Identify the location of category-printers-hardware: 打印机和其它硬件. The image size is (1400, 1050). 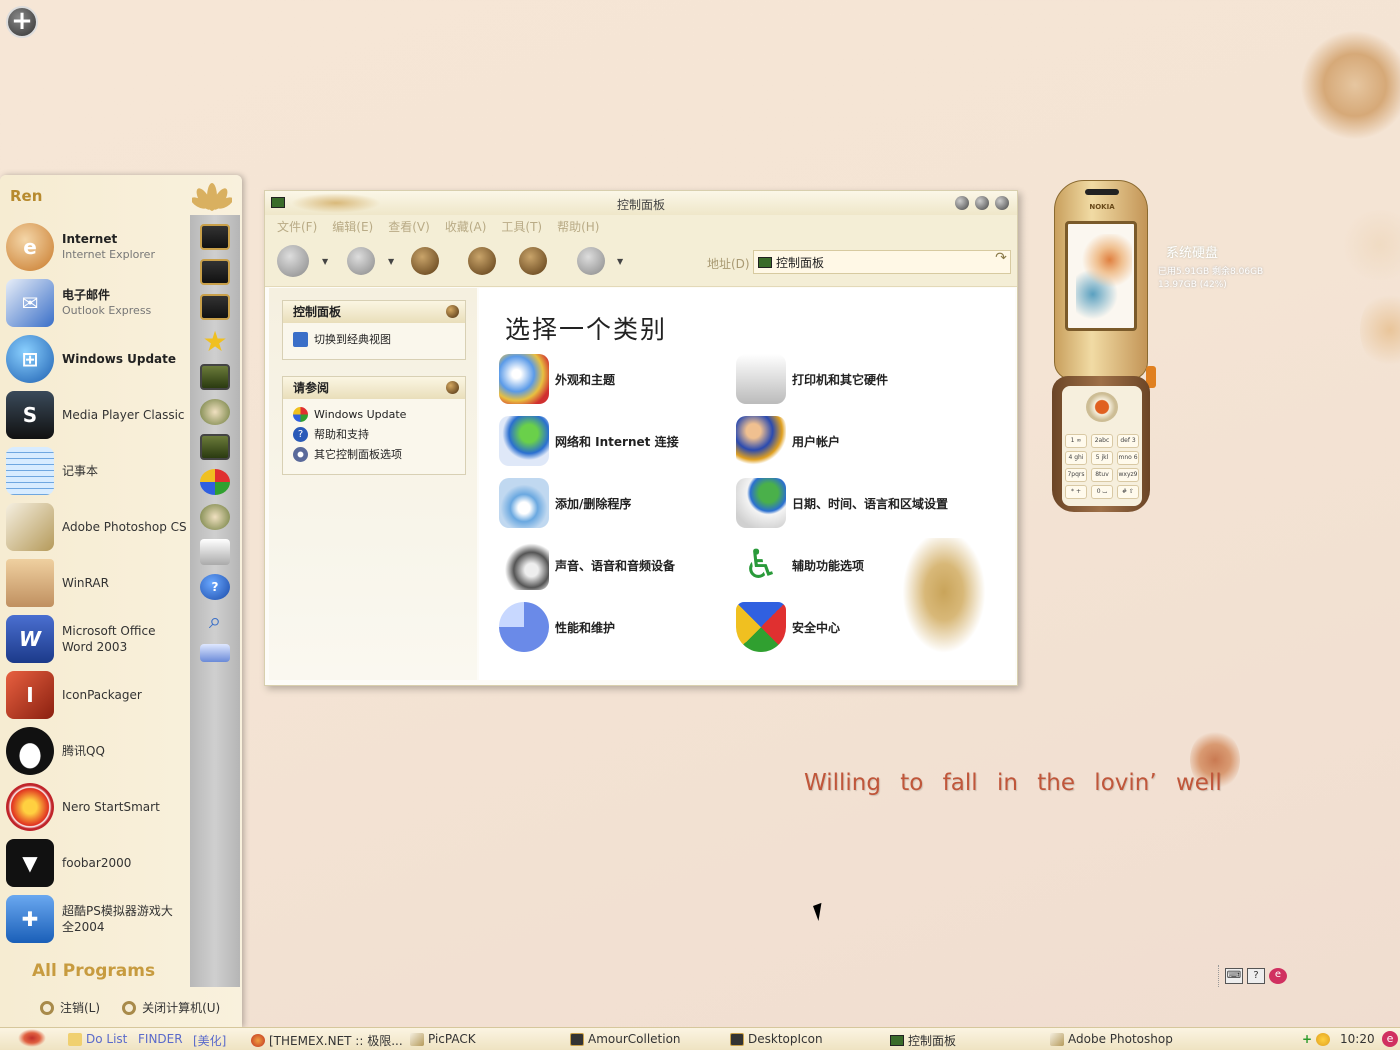
(812, 379).